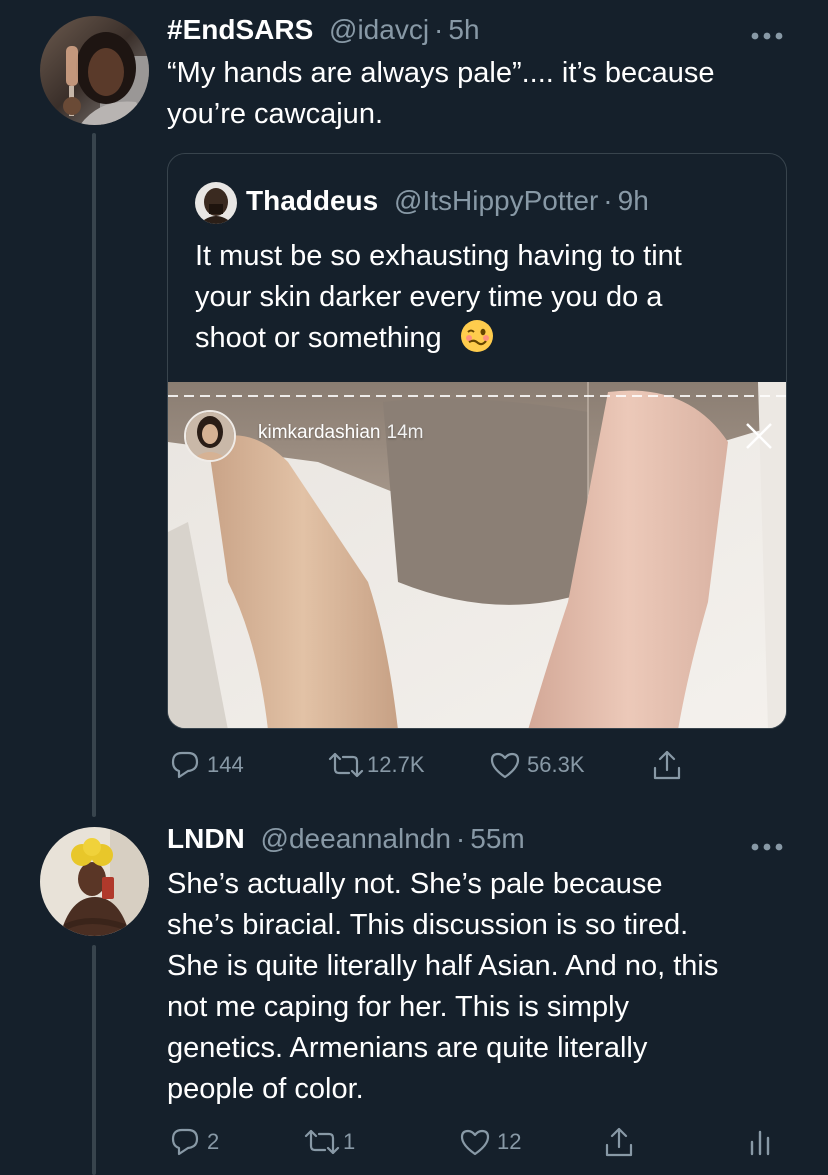 The height and width of the screenshot is (1175, 828). What do you see at coordinates (407, 1048) in the screenshot?
I see `tweet-text-line: genetics. Armenians are quite literally` at bounding box center [407, 1048].